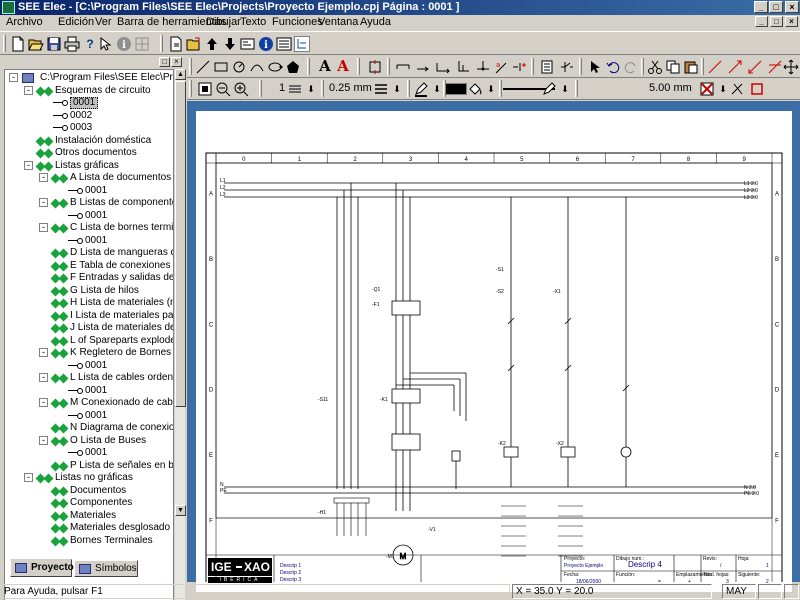 Image resolution: width=800 pixels, height=600 pixels. What do you see at coordinates (343, 66) in the screenshot?
I see `text-edit-button: A` at bounding box center [343, 66].